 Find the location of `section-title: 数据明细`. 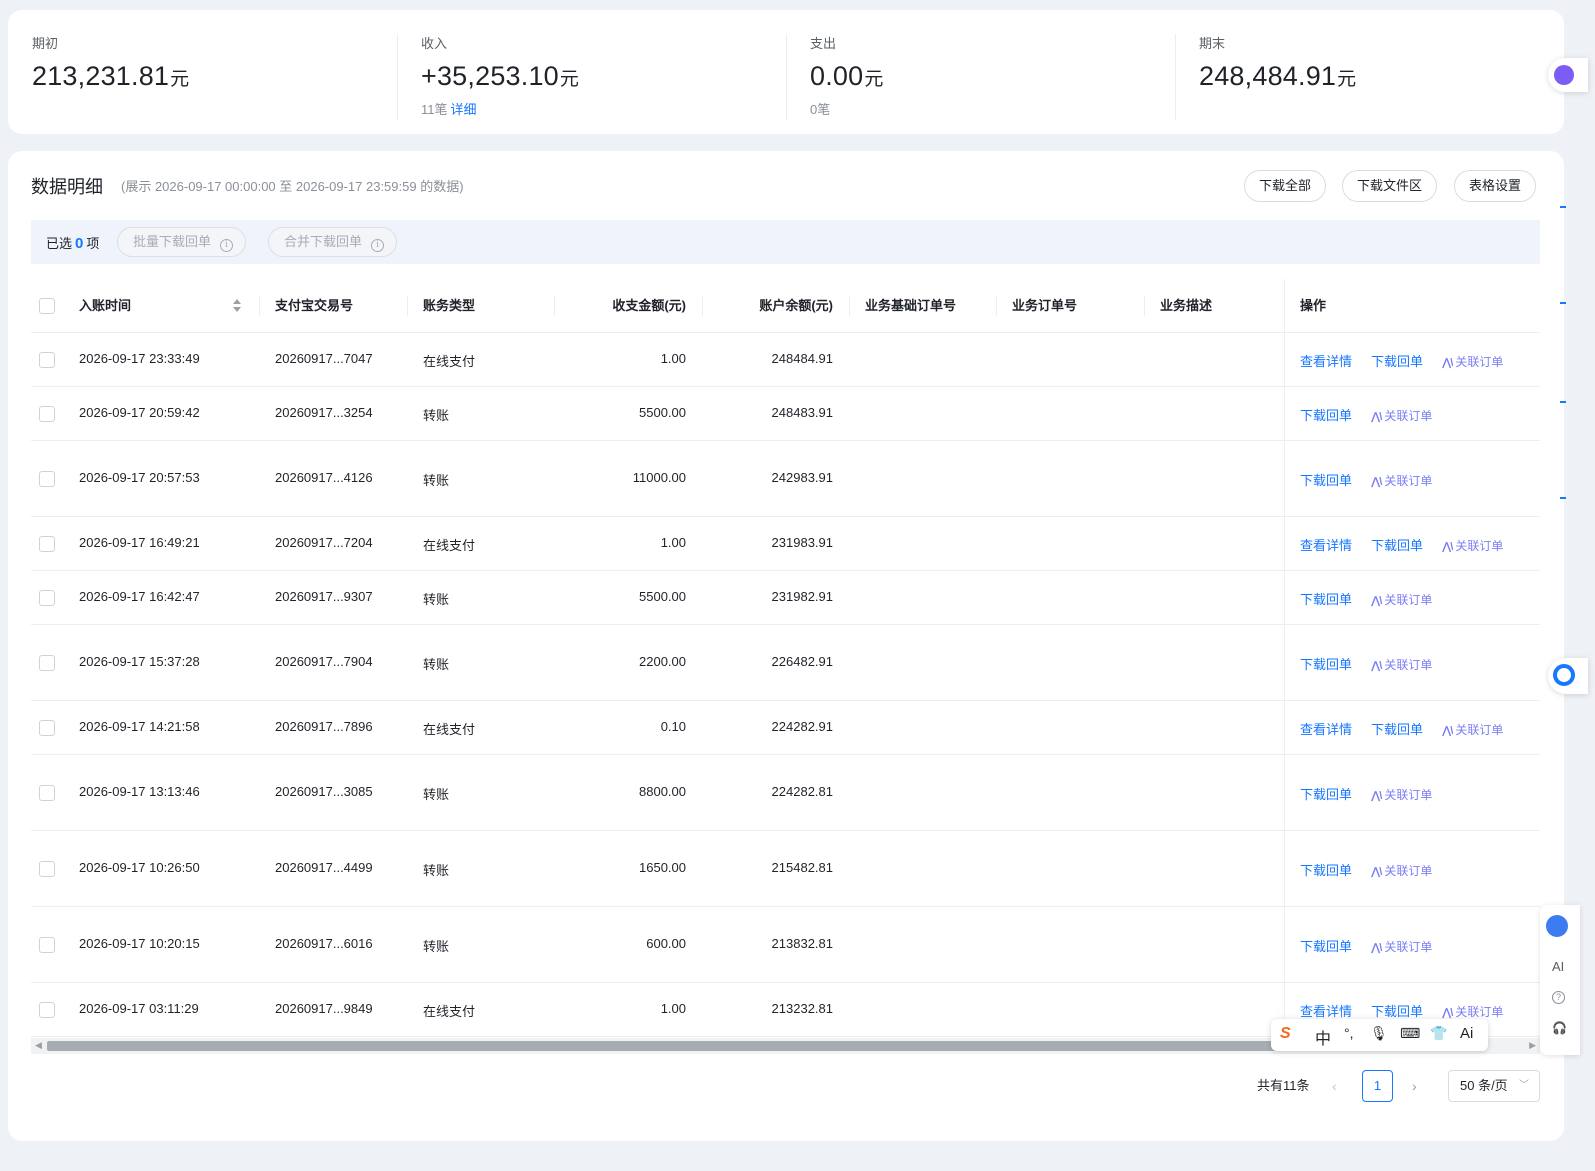

section-title: 数据明细 is located at coordinates (67, 187).